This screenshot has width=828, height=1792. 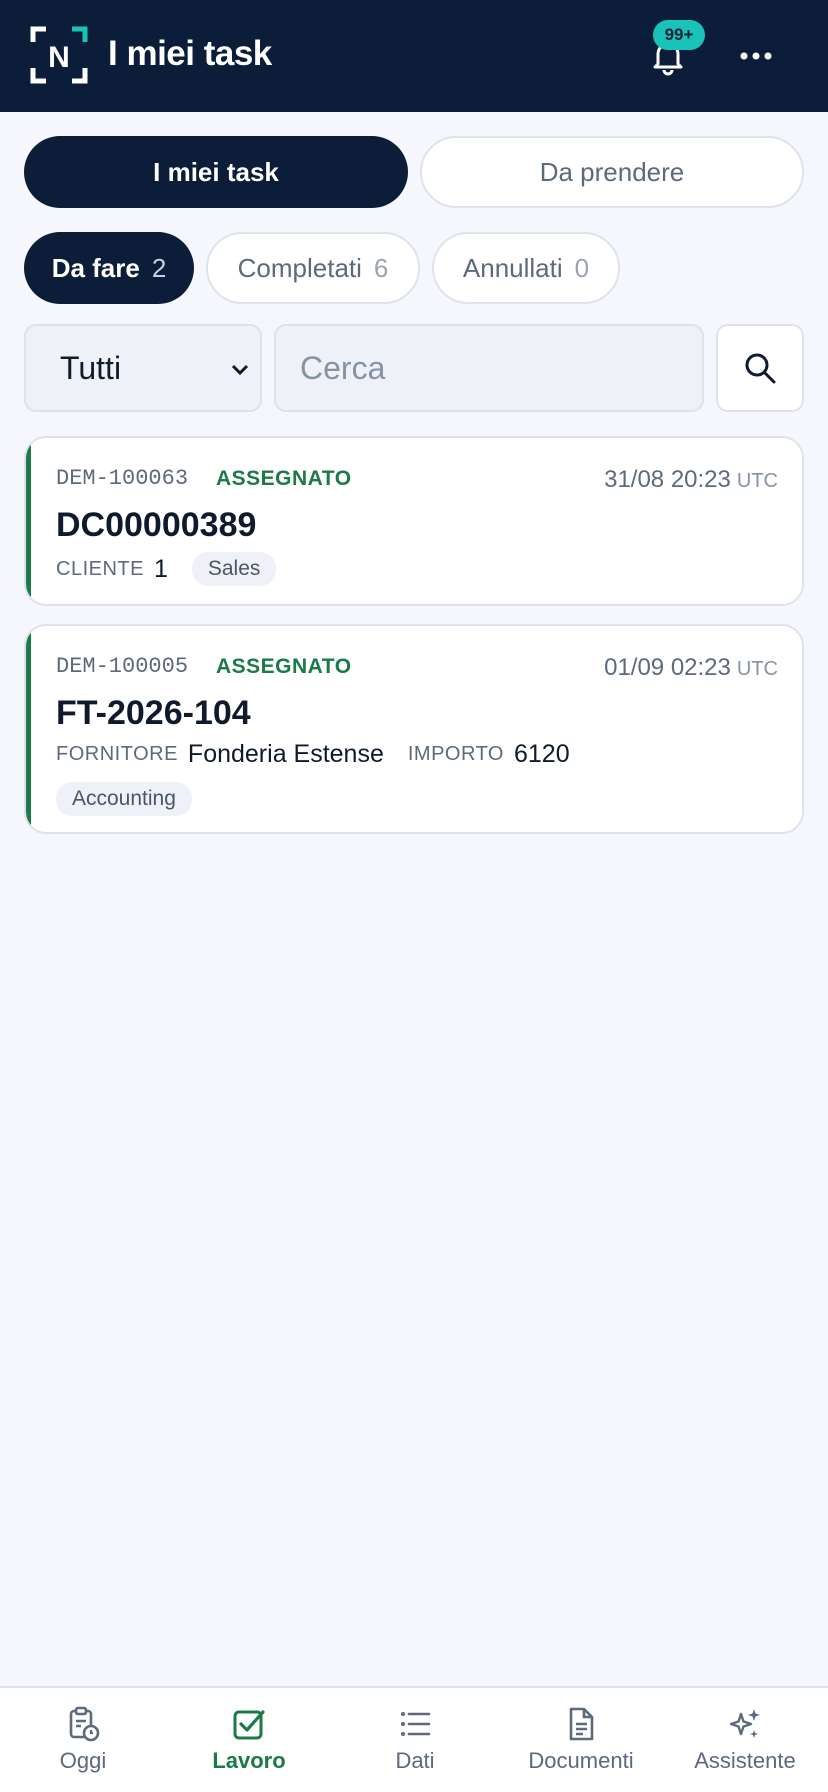 I want to click on meta-label: CLIENTE, so click(x=100, y=568).